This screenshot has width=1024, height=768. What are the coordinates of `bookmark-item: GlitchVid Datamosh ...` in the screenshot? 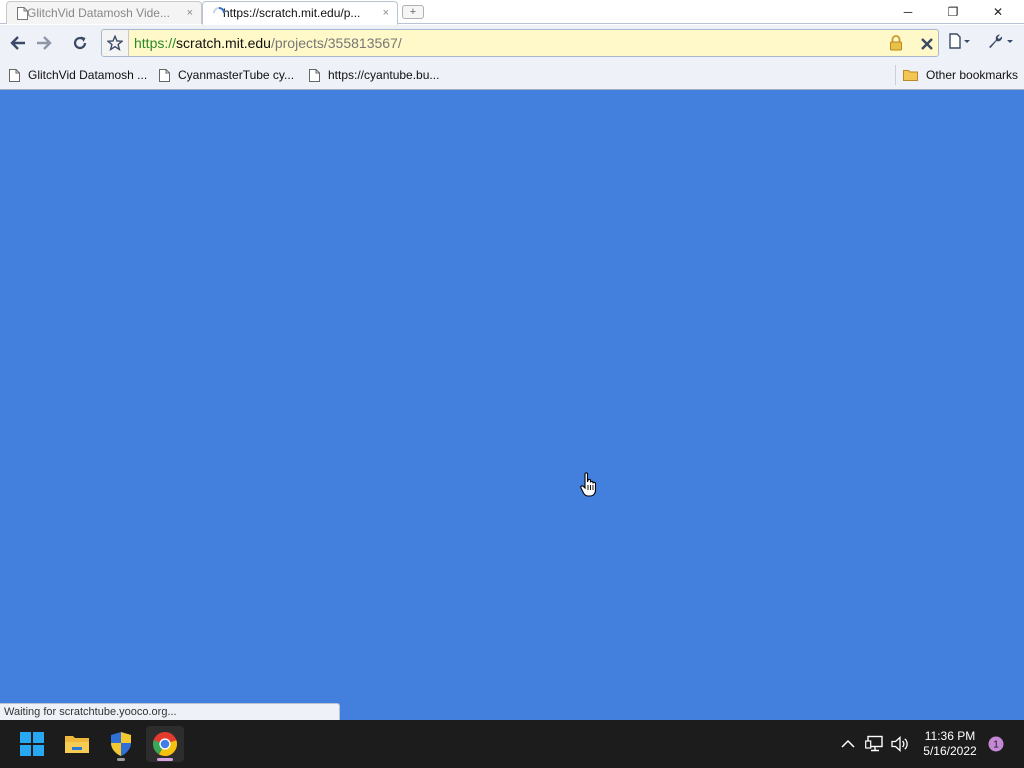 It's located at (78, 75).